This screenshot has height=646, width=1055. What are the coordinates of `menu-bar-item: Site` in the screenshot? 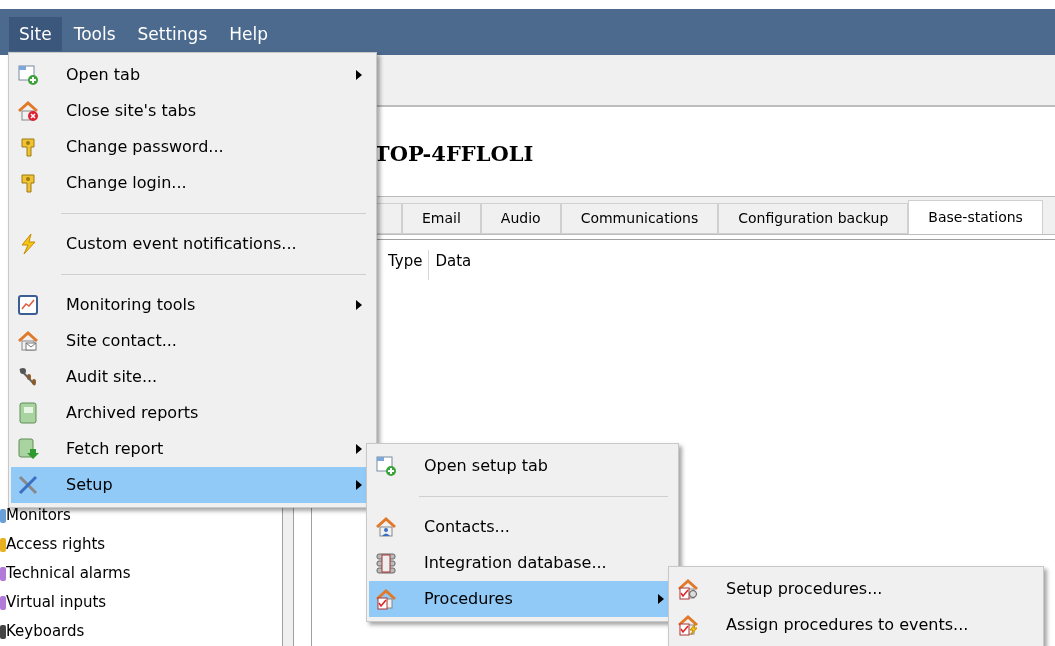 It's located at (35, 34).